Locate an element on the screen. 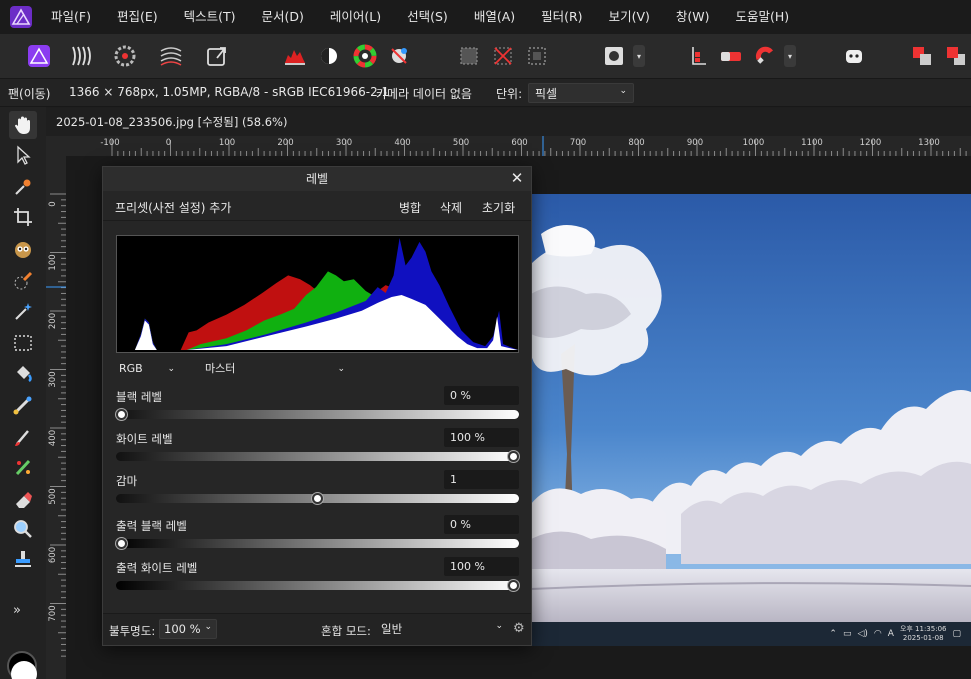 The height and width of the screenshot is (679, 971). assistant-button is located at coordinates (854, 56).